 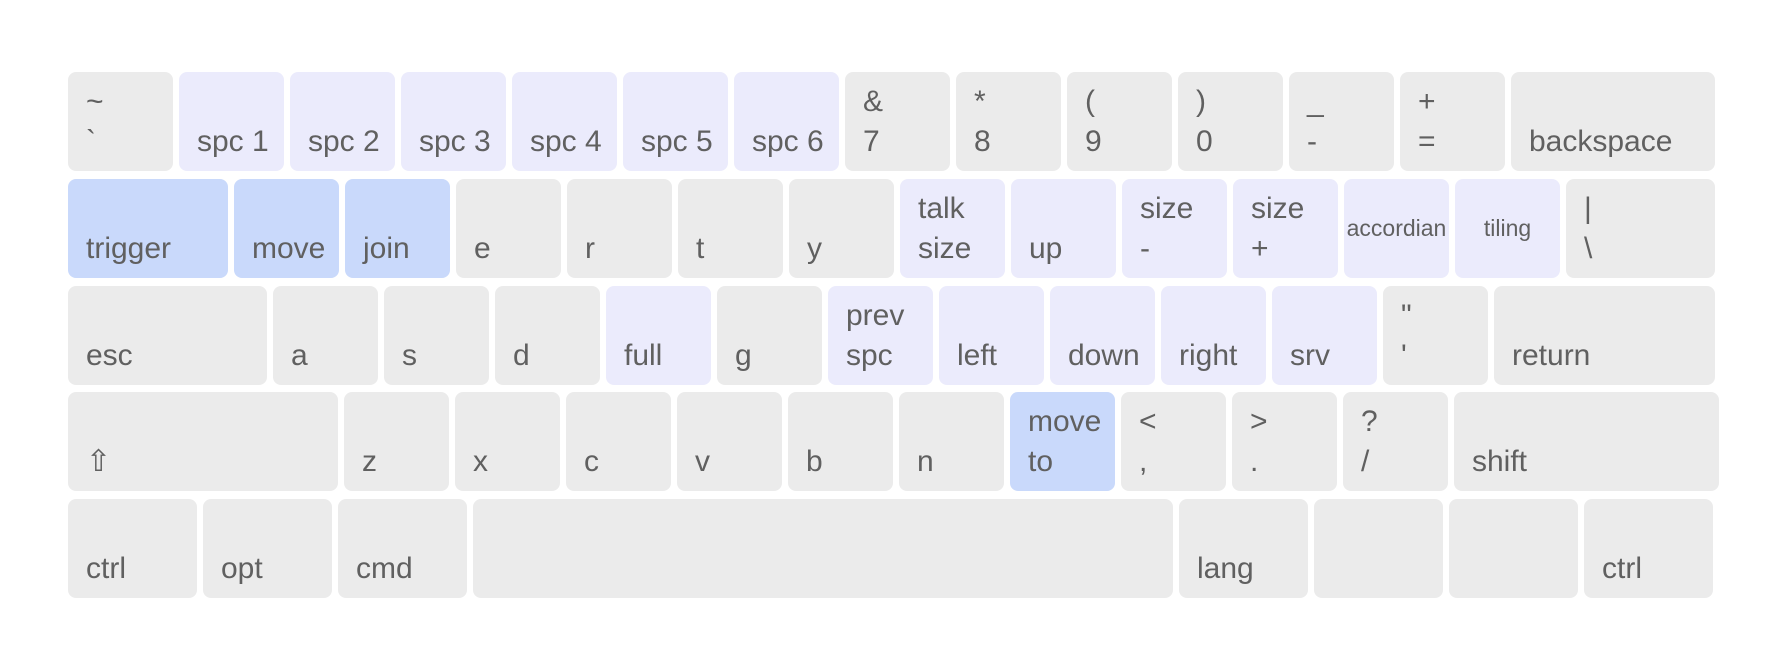 What do you see at coordinates (286, 228) in the screenshot?
I see `key-q: move` at bounding box center [286, 228].